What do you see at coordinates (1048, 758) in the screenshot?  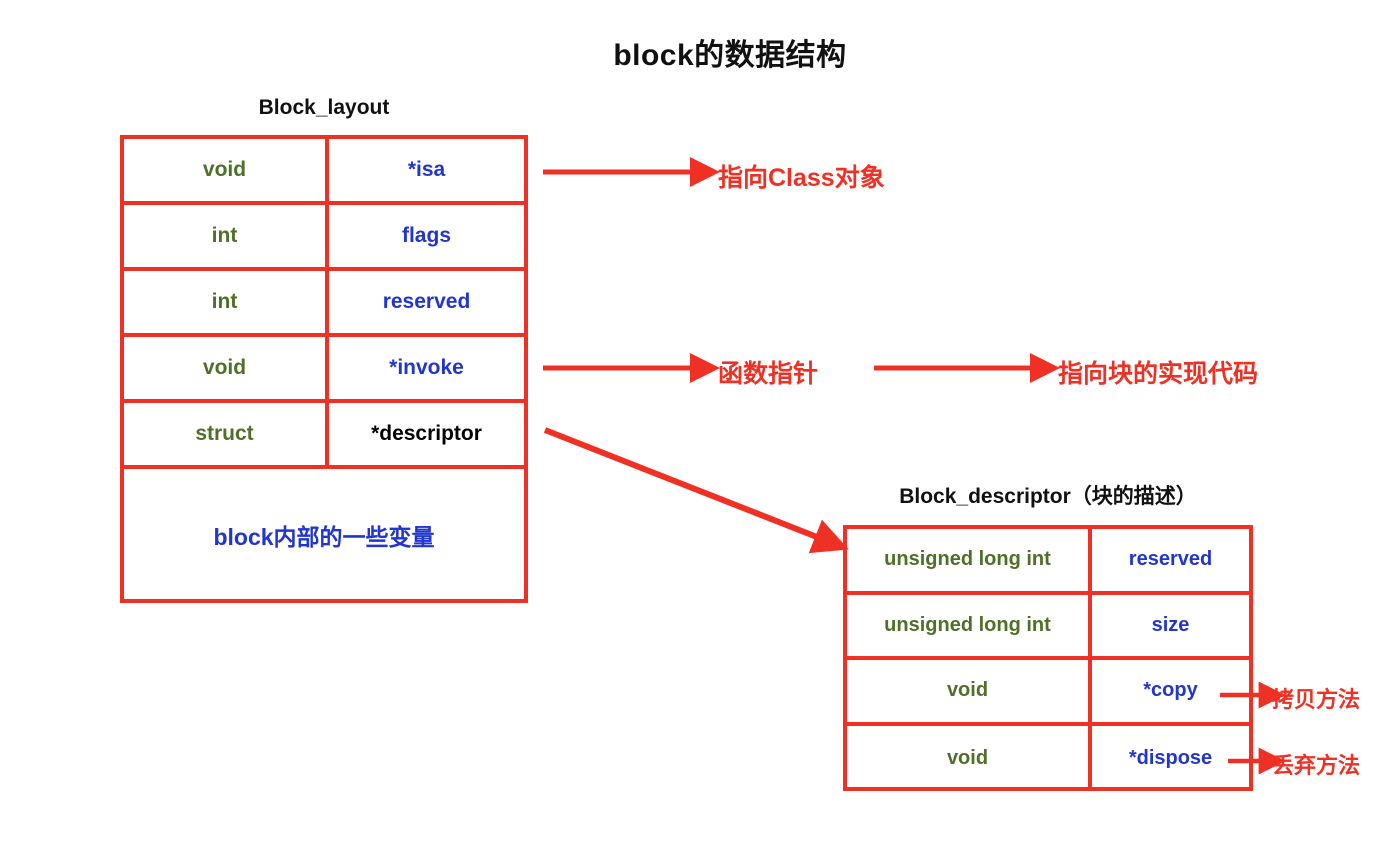 I see `table-row: void *dispose` at bounding box center [1048, 758].